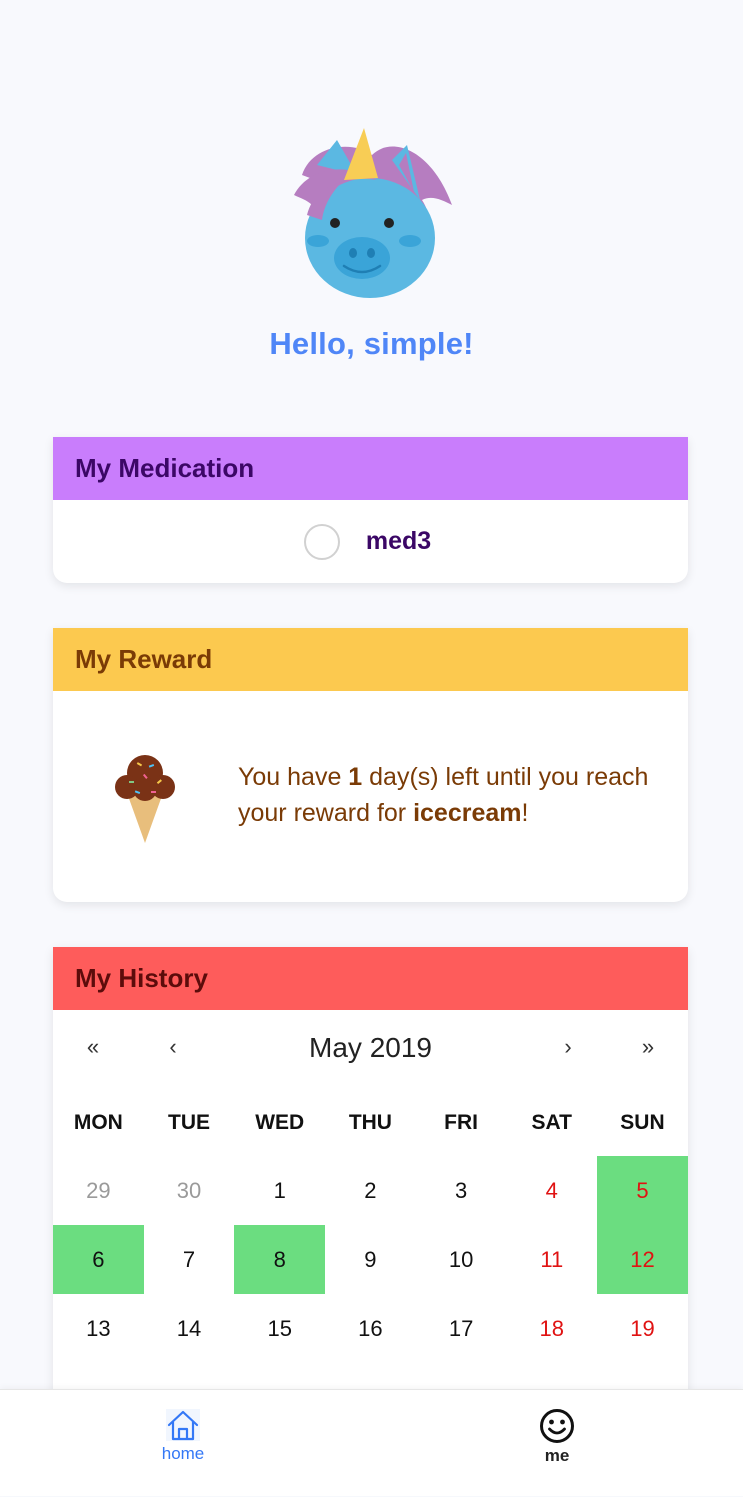 This screenshot has width=743, height=1497. Describe the element at coordinates (467, 813) in the screenshot. I see `reward-name: icecream` at that location.